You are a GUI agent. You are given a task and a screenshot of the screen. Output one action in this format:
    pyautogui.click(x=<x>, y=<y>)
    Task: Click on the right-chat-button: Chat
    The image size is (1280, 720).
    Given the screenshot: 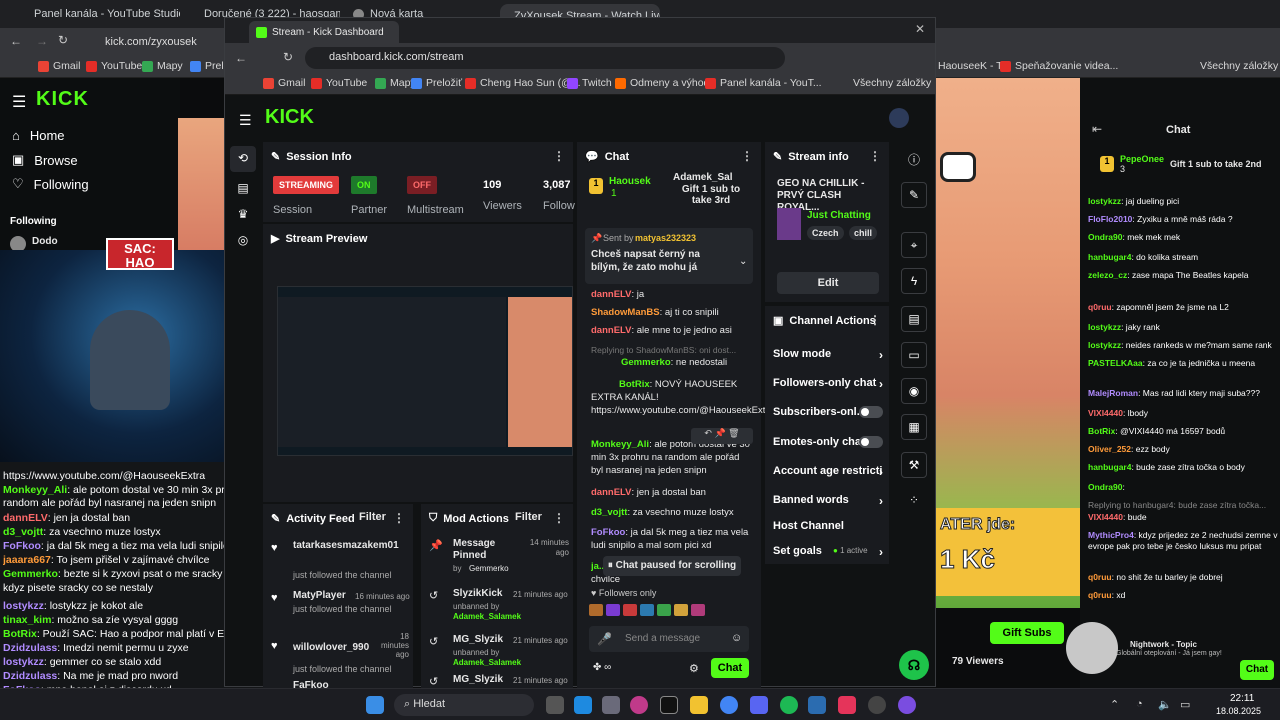 What is the action you would take?
    pyautogui.click(x=1257, y=670)
    